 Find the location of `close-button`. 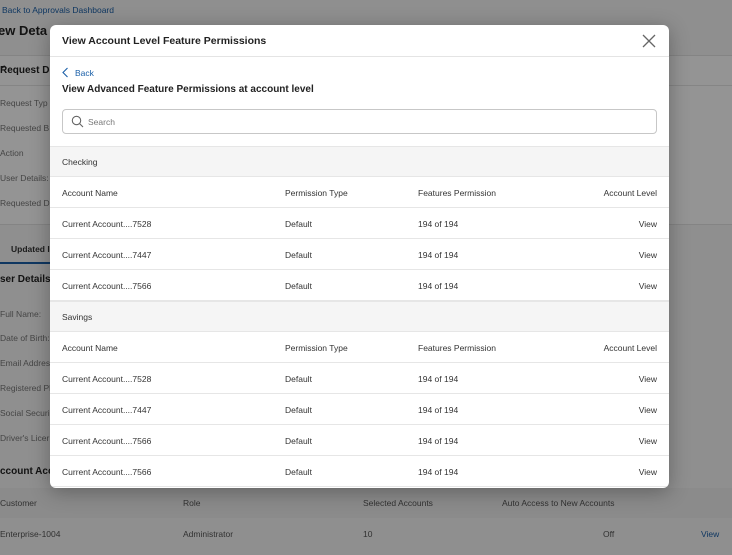

close-button is located at coordinates (649, 41).